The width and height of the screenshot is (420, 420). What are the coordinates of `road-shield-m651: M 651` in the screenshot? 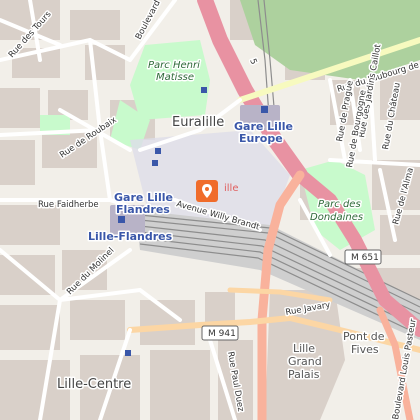 It's located at (363, 257).